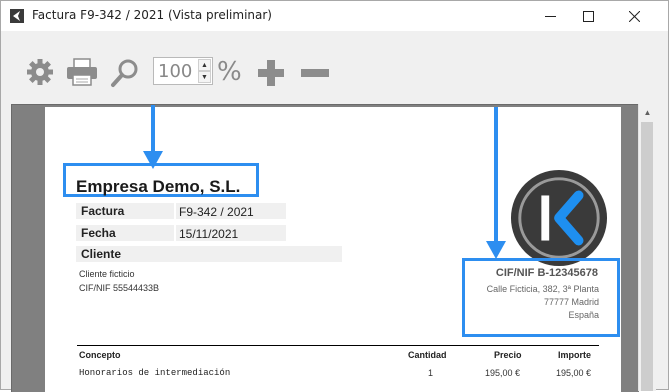  I want to click on table-header-precio: Precio, so click(508, 355).